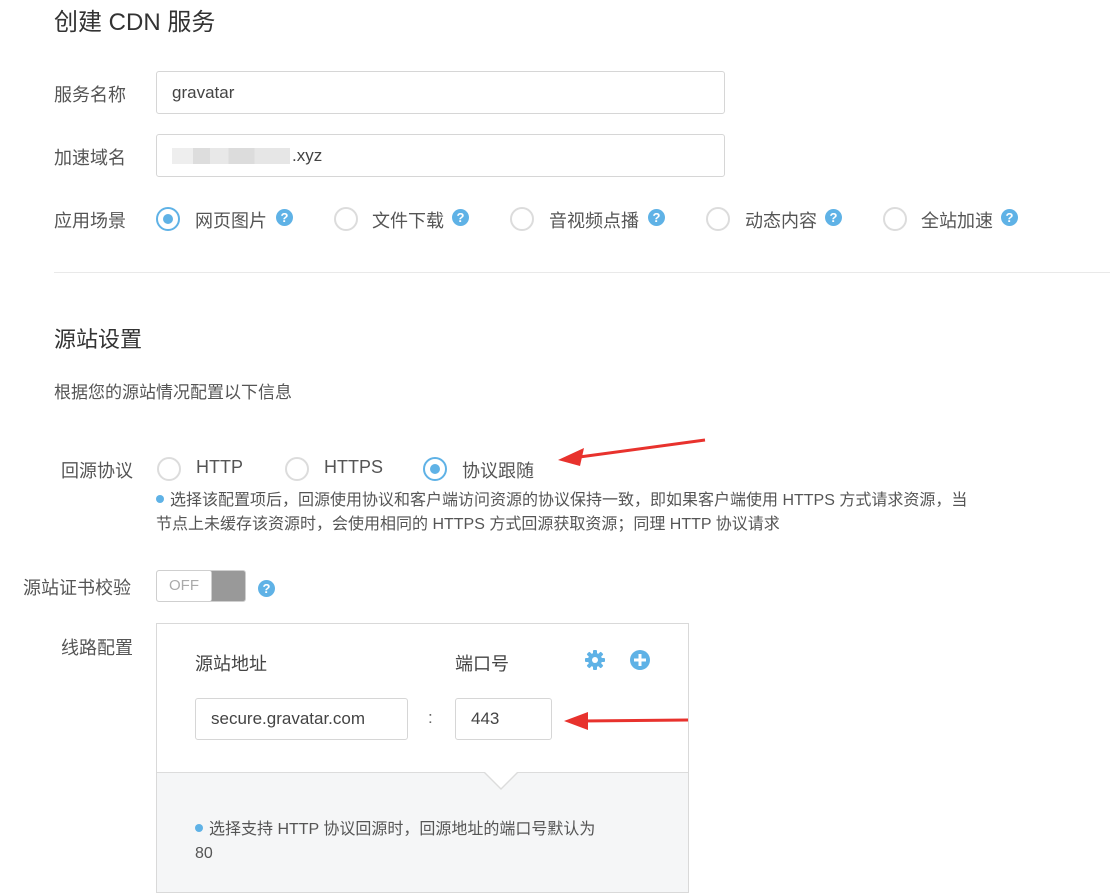  What do you see at coordinates (408, 221) in the screenshot?
I see `scenario-option-label: 文件下载` at bounding box center [408, 221].